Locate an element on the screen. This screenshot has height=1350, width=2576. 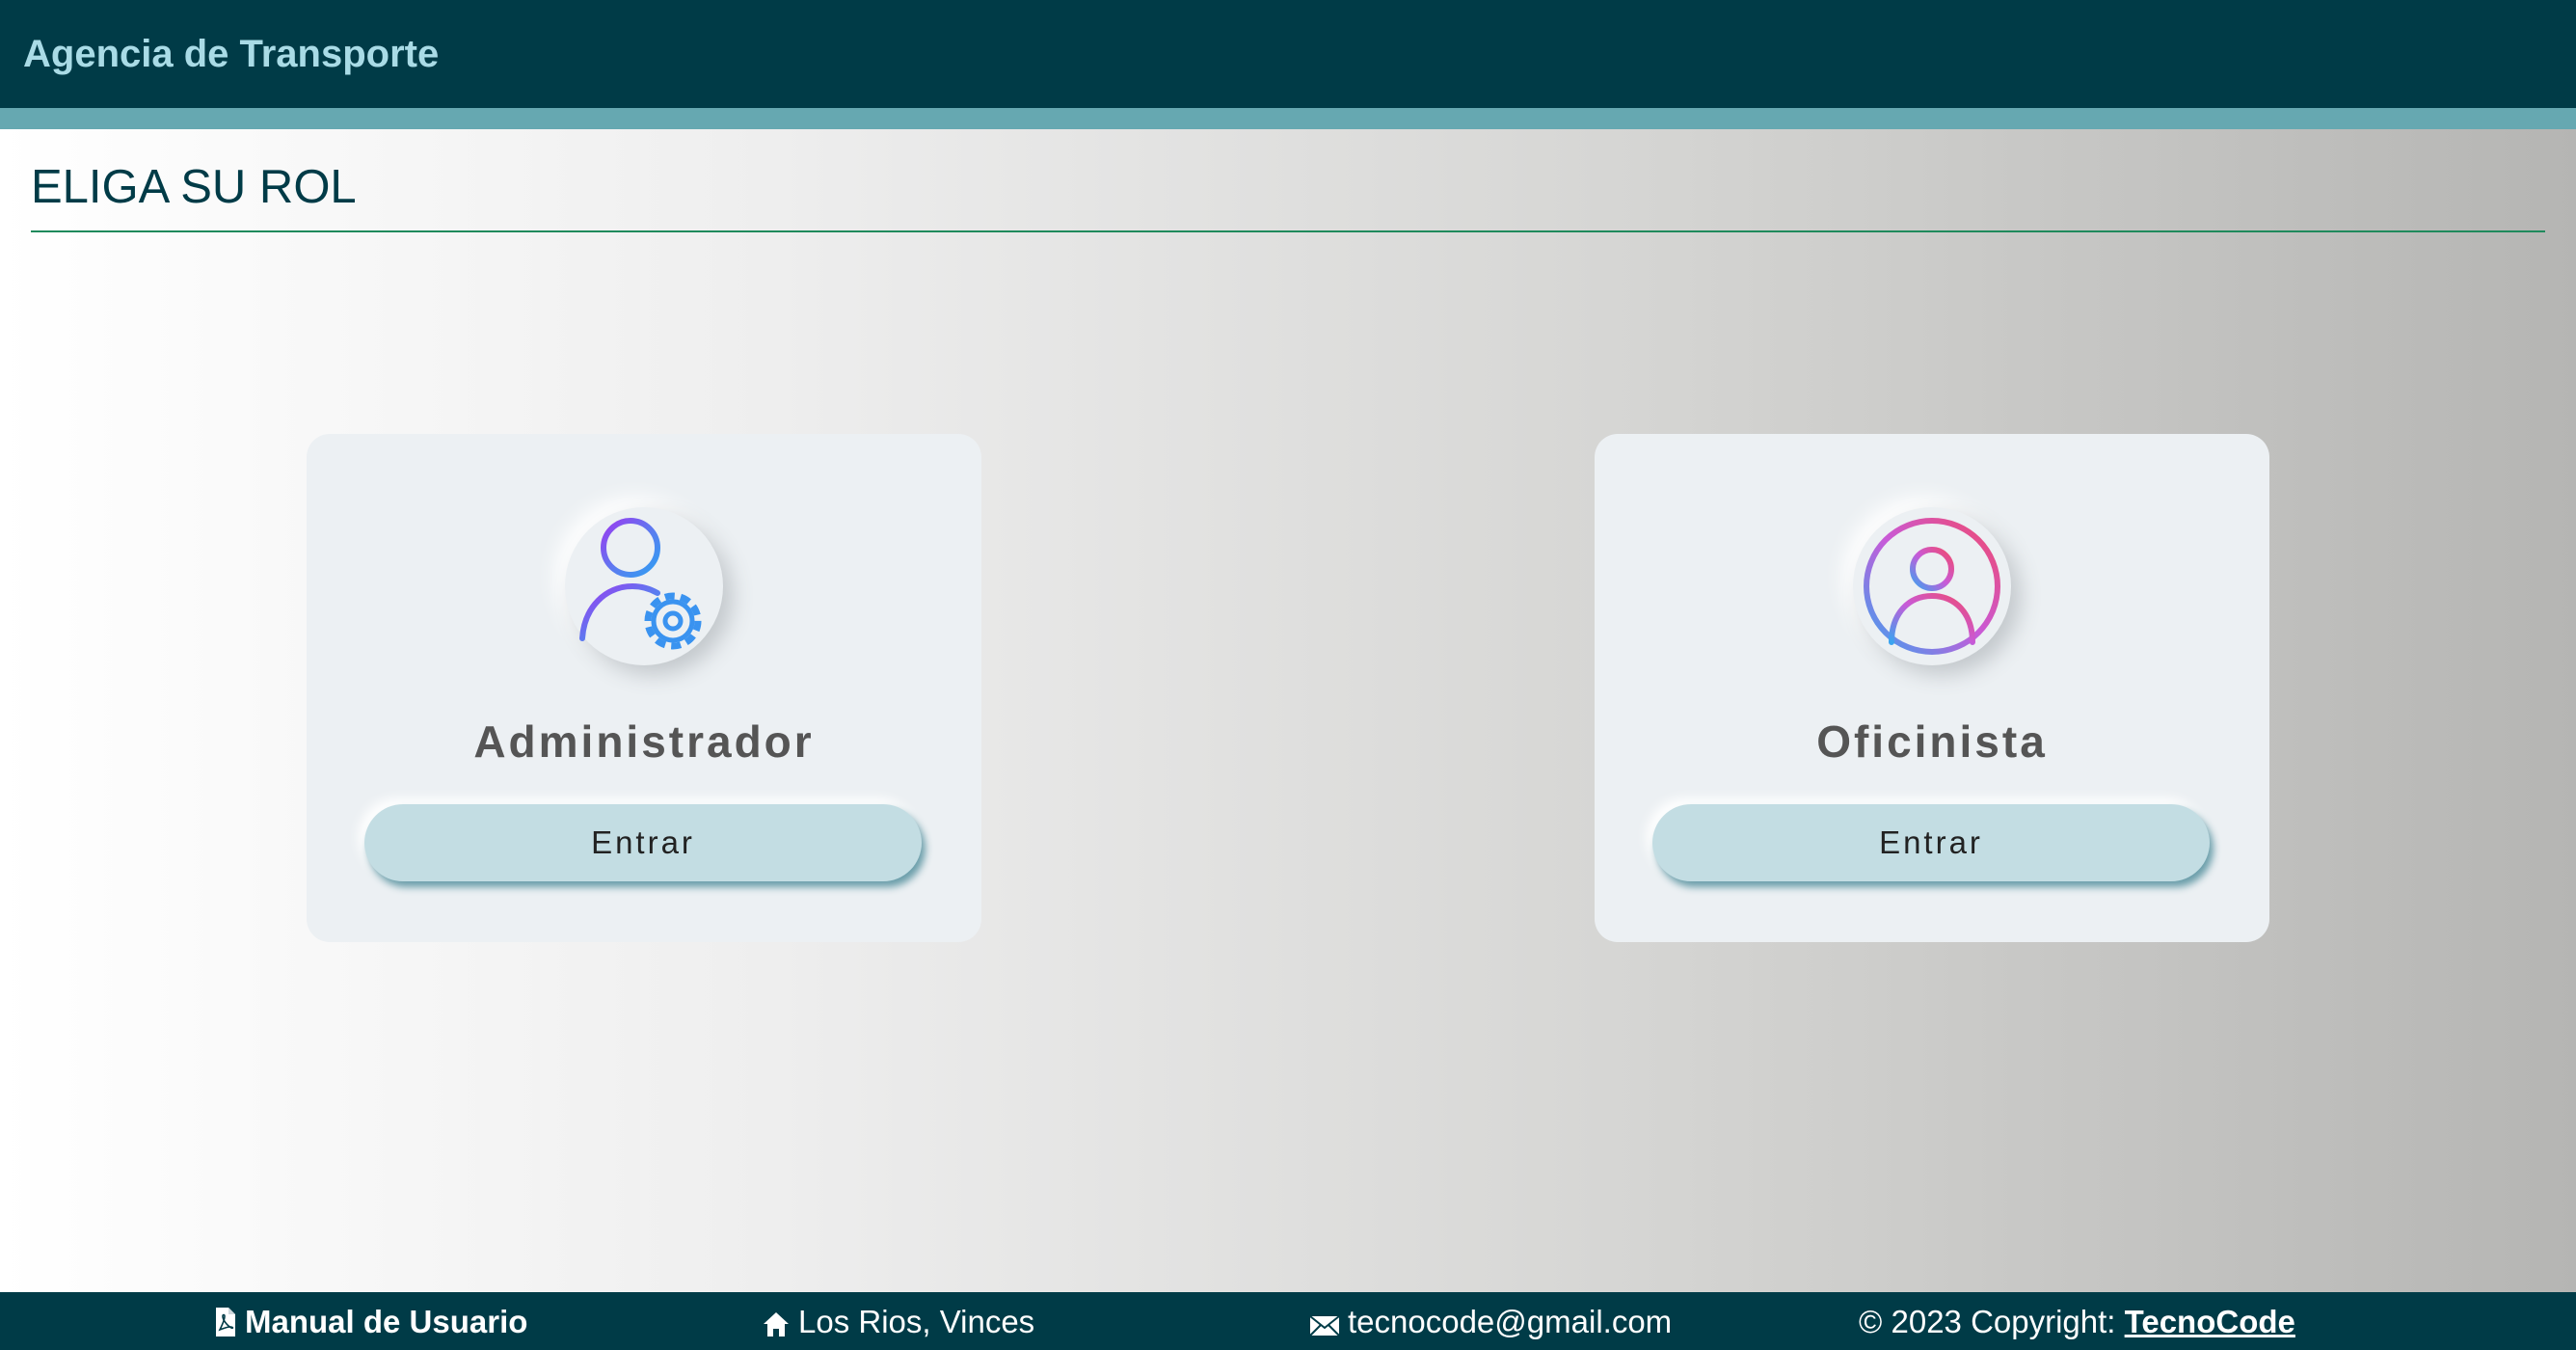
app-title: Agencia de Transporte is located at coordinates (231, 54).